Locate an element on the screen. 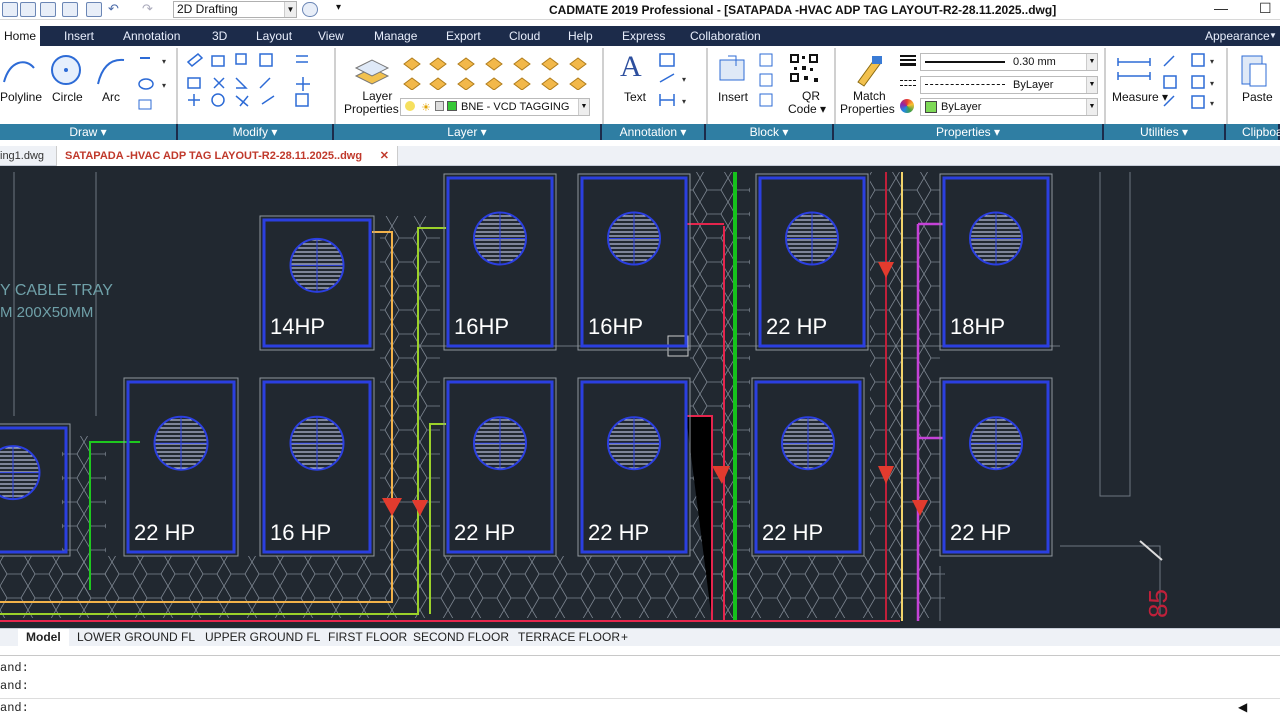 This screenshot has height=720, width=1280. hex-grating-bottom is located at coordinates (472, 587).